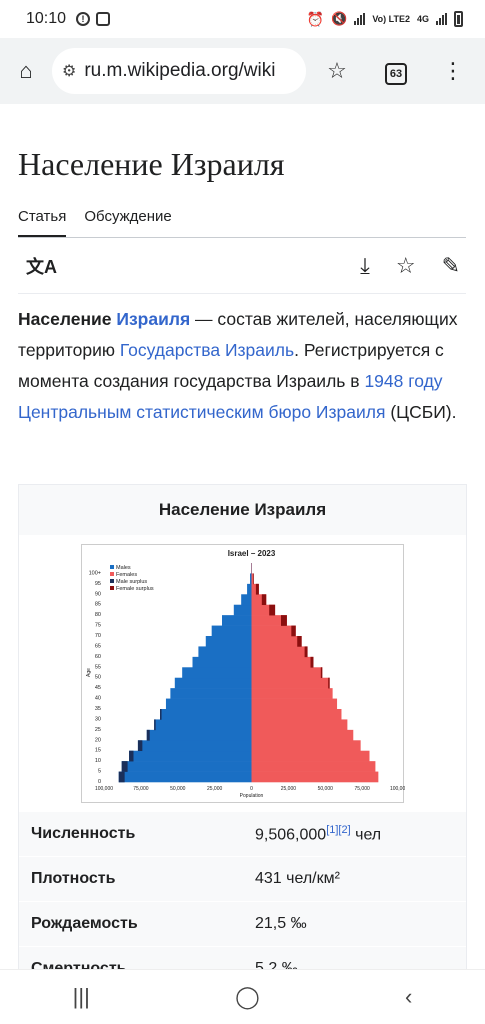 Image resolution: width=485 pixels, height=1024 pixels. Describe the element at coordinates (315, 18) in the screenshot. I see `alarm-icon: ⏰` at that location.